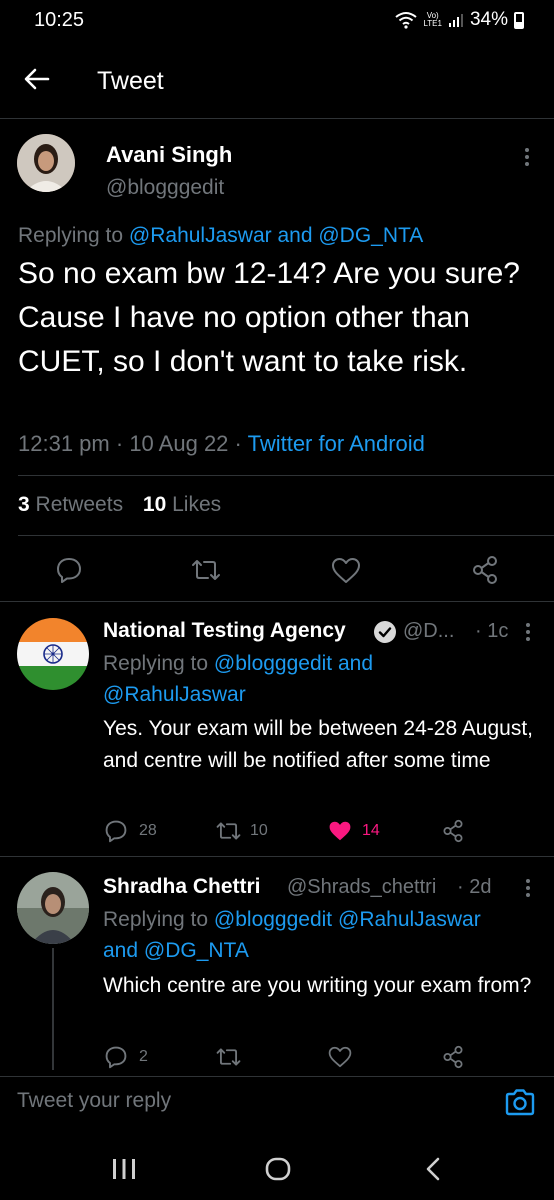 This screenshot has width=554, height=1200. I want to click on home-icon, so click(278, 1169).